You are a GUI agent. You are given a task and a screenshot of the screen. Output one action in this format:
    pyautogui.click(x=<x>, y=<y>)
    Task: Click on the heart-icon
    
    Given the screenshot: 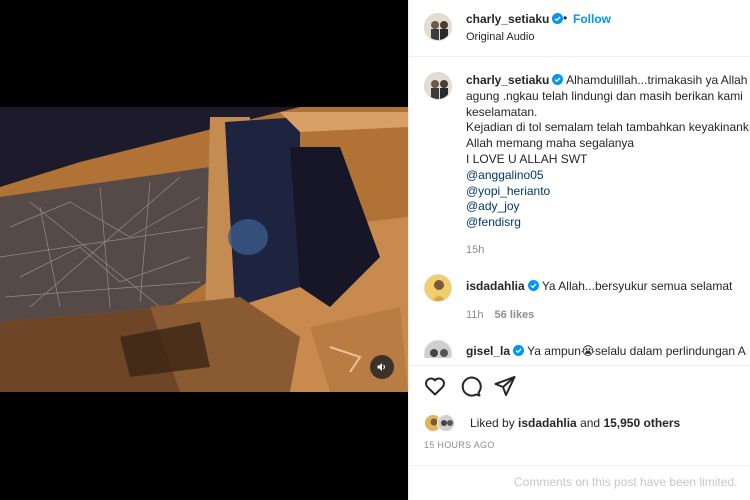 What is the action you would take?
    pyautogui.click(x=435, y=386)
    